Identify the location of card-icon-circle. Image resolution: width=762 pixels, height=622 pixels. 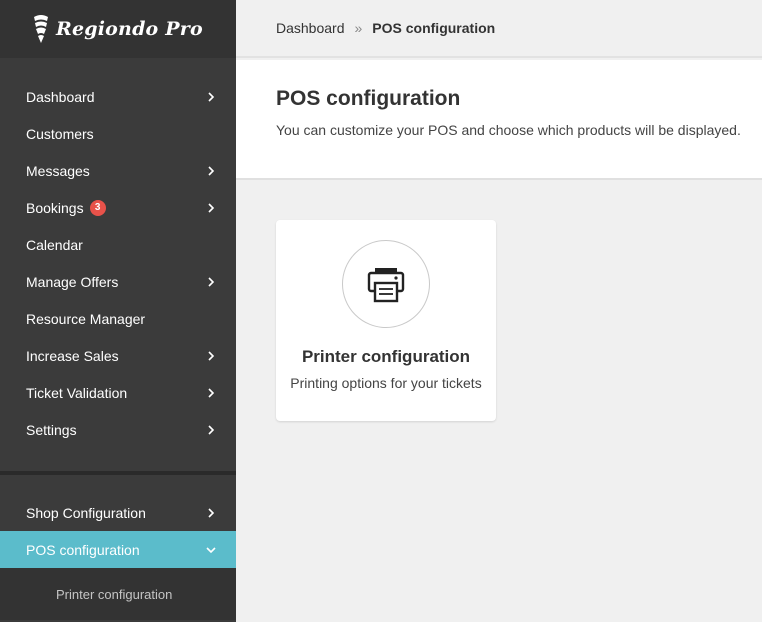
(386, 284).